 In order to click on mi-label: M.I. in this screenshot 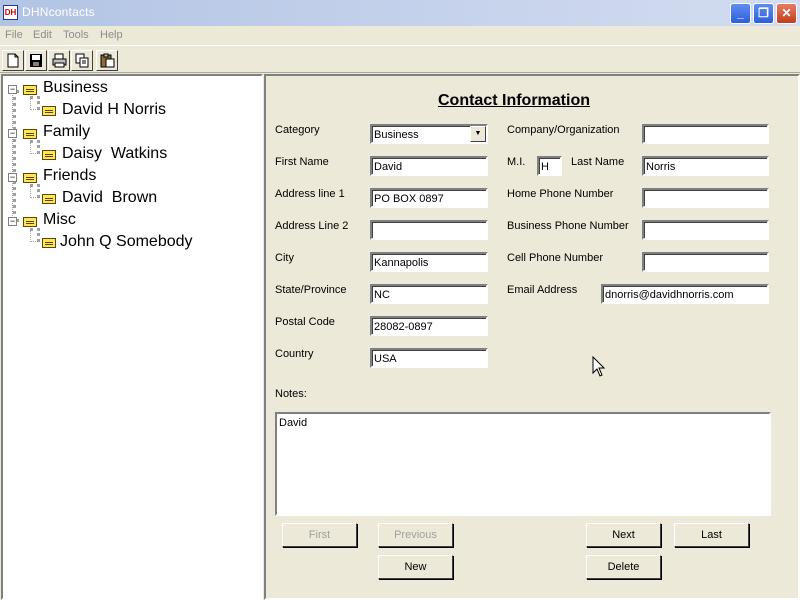, I will do `click(516, 162)`.